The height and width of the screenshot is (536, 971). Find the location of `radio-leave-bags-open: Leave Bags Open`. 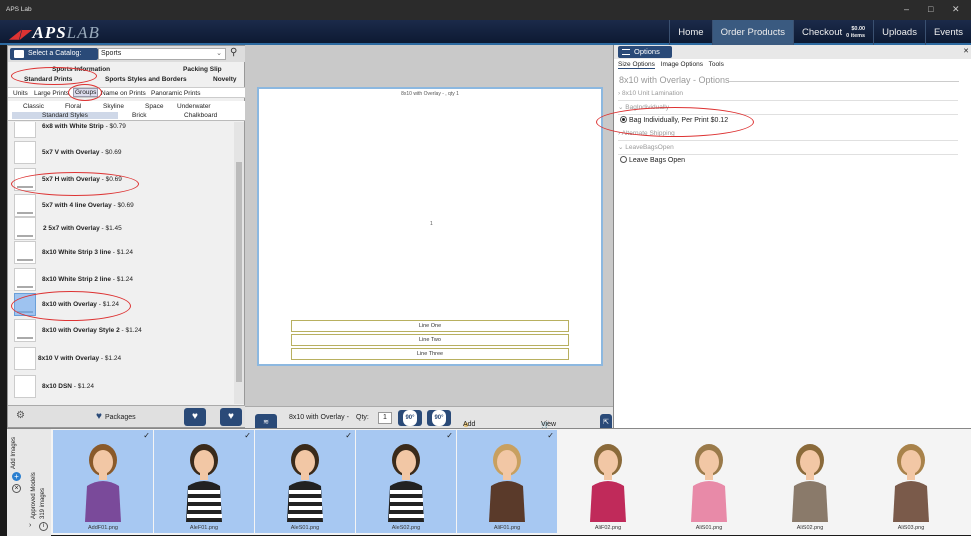

radio-leave-bags-open: Leave Bags Open is located at coordinates (652, 160).